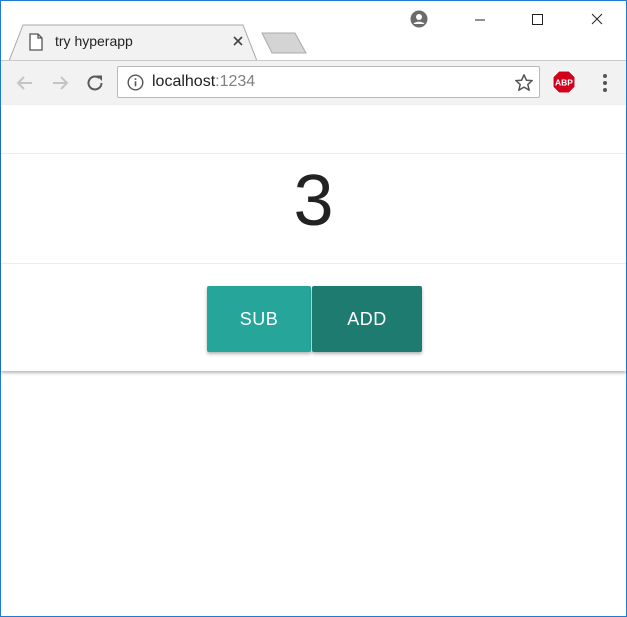  What do you see at coordinates (480, 19) in the screenshot?
I see `minimize-icon` at bounding box center [480, 19].